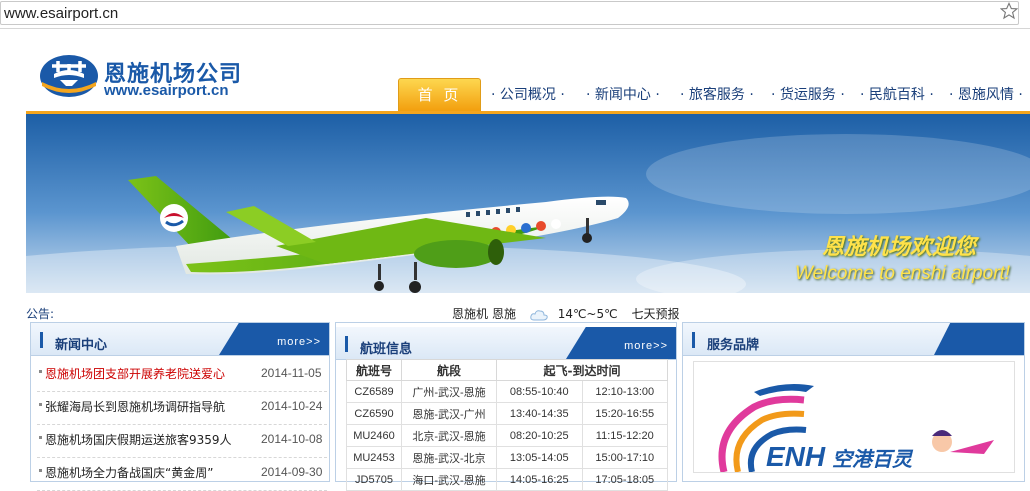  I want to click on flight-arr-time: 12:10-13:00, so click(624, 391).